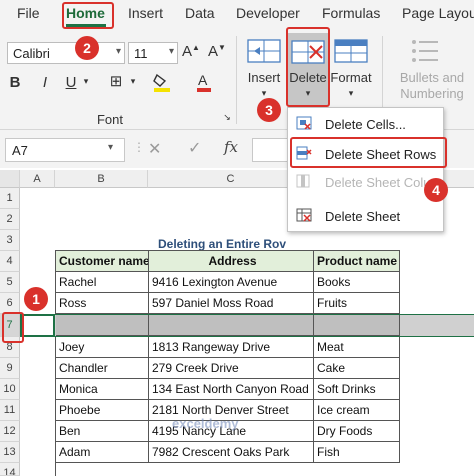 The height and width of the screenshot is (476, 474). What do you see at coordinates (141, 53) in the screenshot?
I see `font-size-value: 11` at bounding box center [141, 53].